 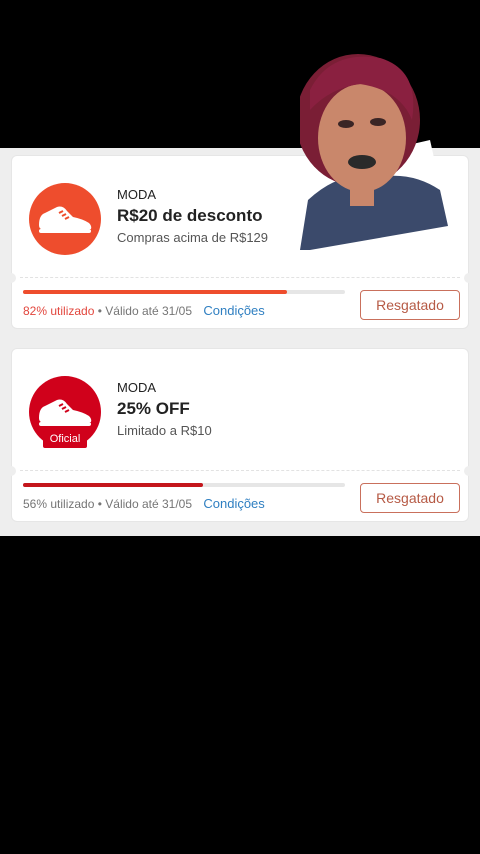 I want to click on presenter-video-overlay, so click(x=374, y=150).